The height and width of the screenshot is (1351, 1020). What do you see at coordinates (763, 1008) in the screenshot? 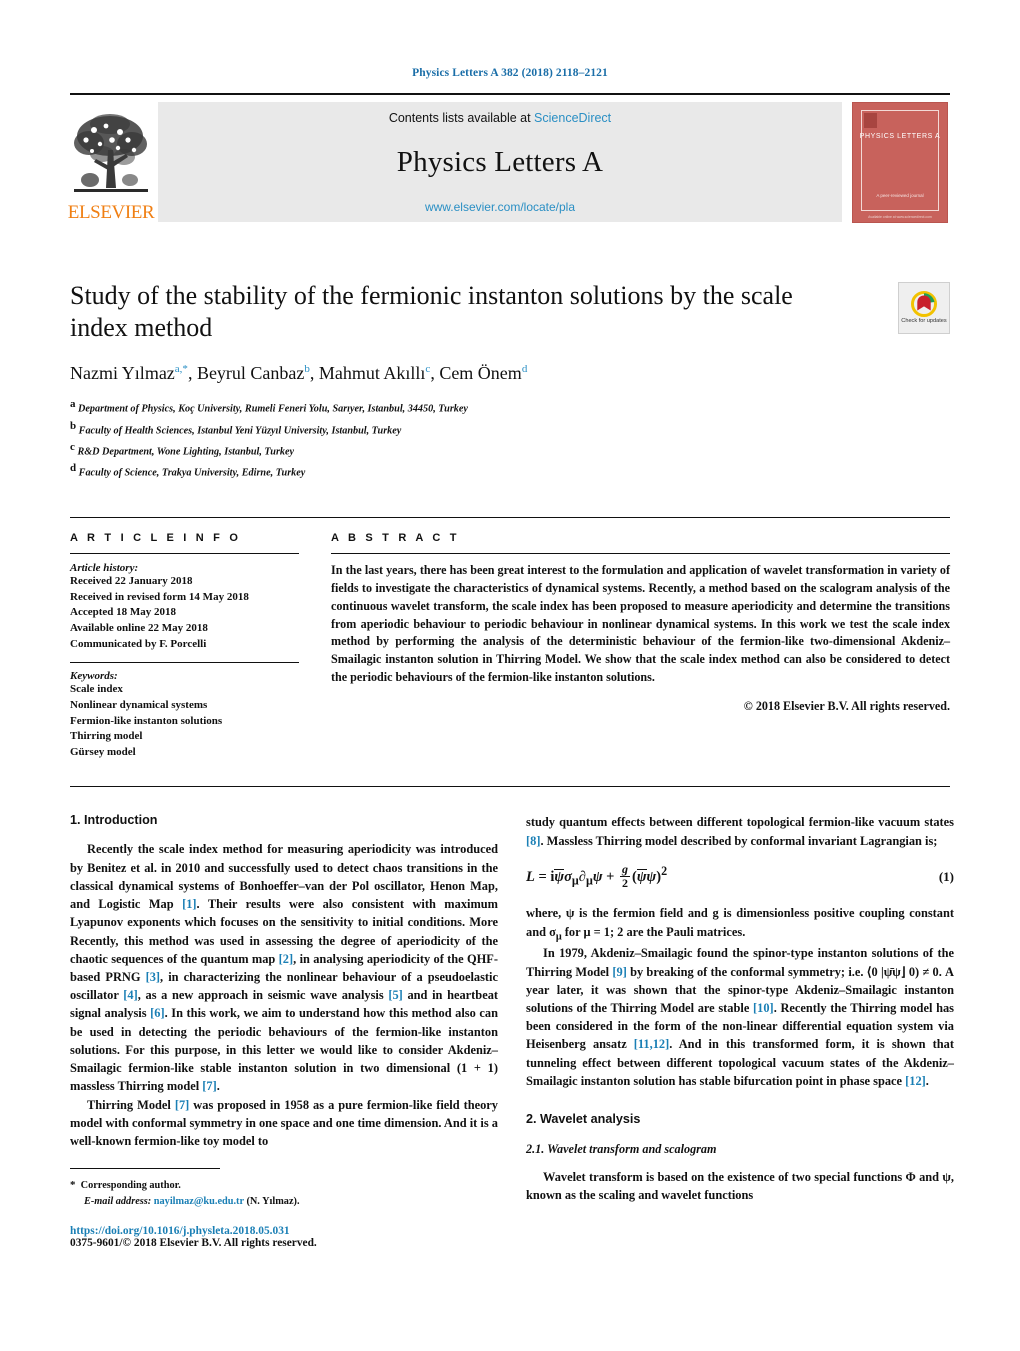
I see `citation-ref: [10]` at bounding box center [763, 1008].